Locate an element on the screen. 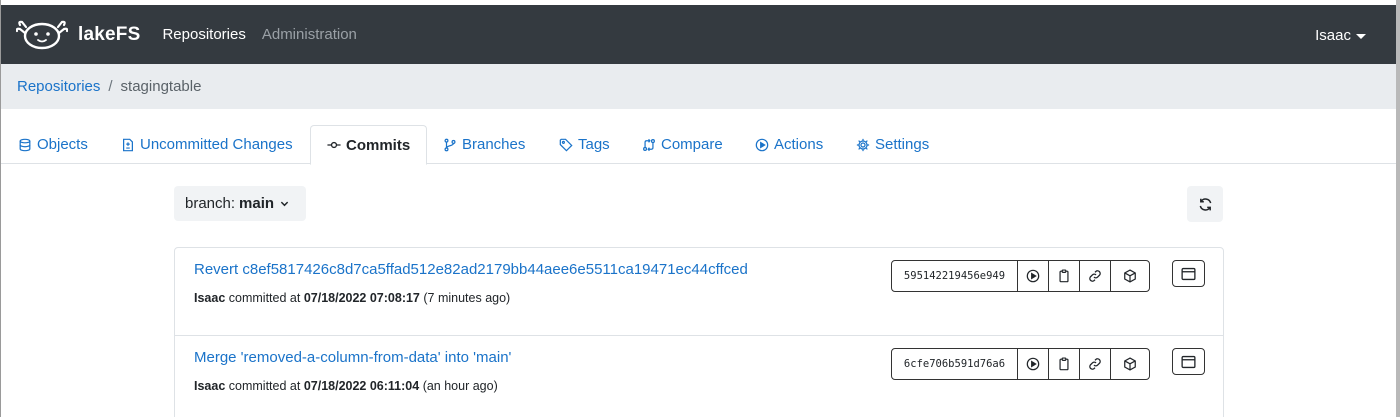 This screenshot has width=1400, height=417. database-icon is located at coordinates (25, 144).